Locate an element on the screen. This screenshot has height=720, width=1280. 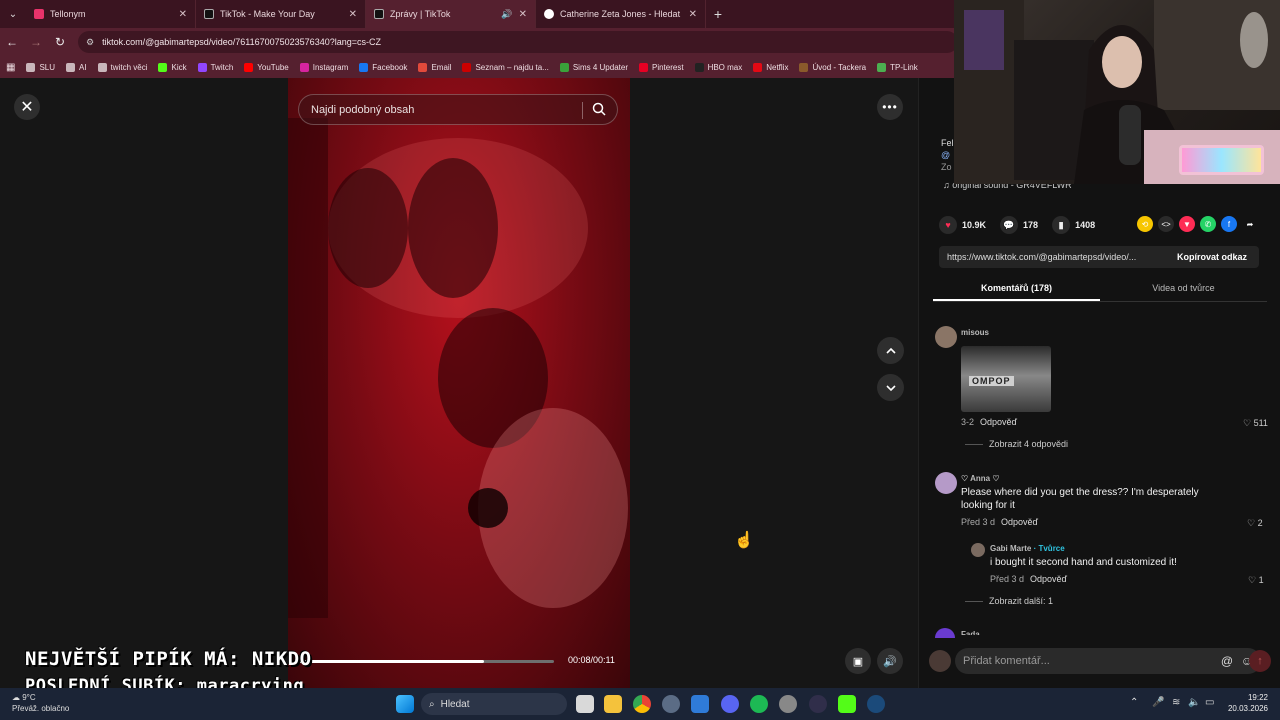
similar-content-search: Najdi podobný obsah is located at coordinates (458, 109).